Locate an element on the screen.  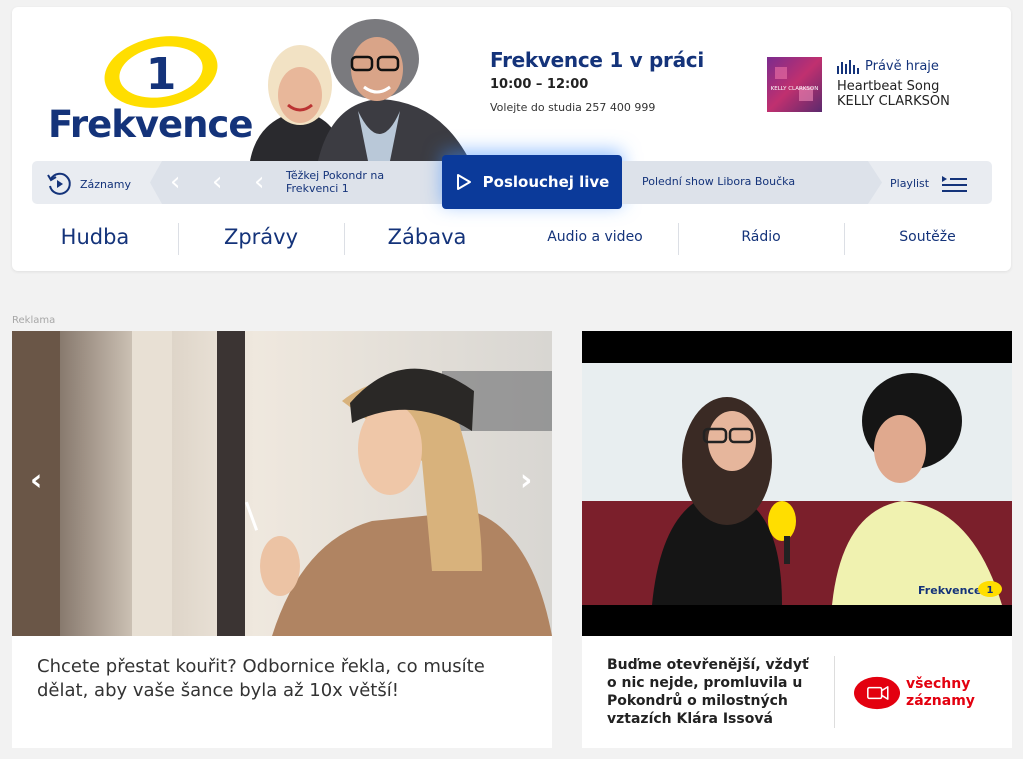
ad-label: Reklama is located at coordinates (34, 320).